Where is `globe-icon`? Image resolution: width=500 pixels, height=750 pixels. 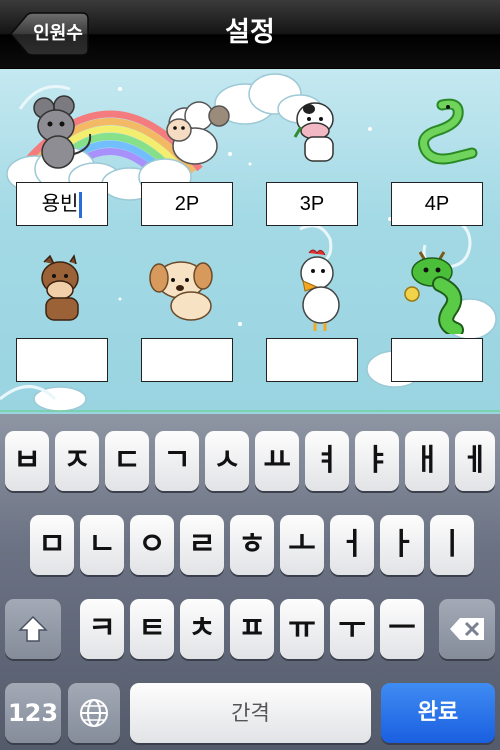
globe-icon is located at coordinates (94, 713).